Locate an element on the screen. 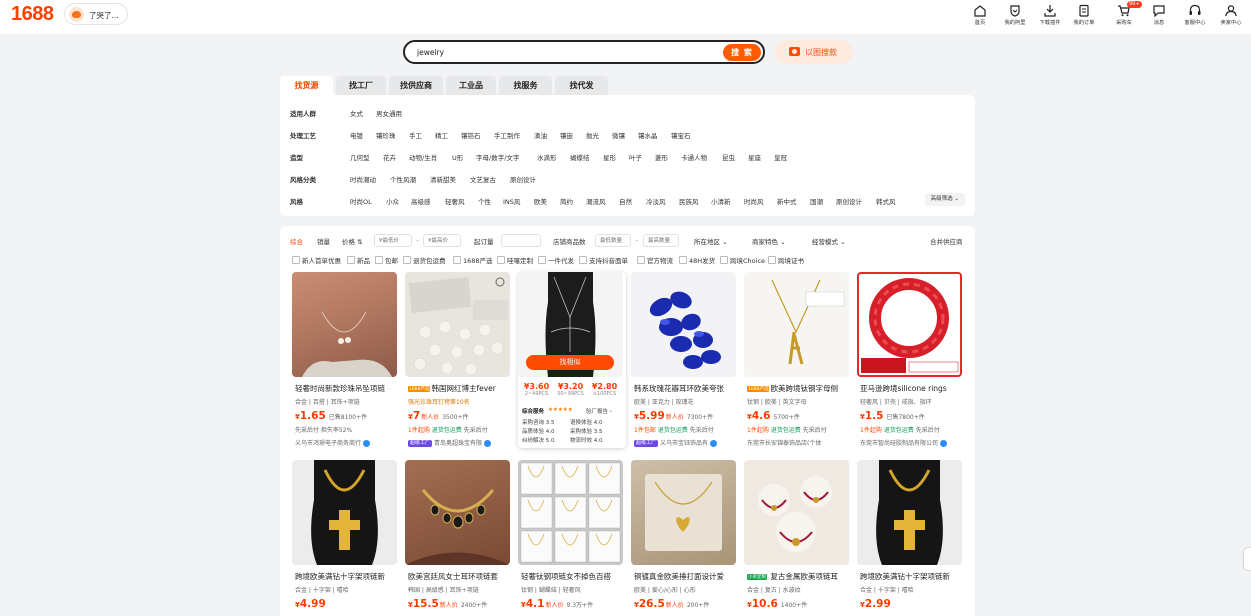  filter-option: 电镀 is located at coordinates (356, 135).